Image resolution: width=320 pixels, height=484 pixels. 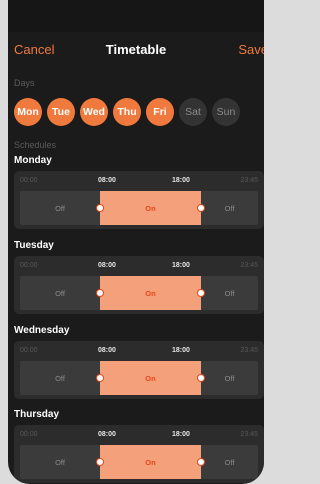 What do you see at coordinates (42, 330) in the screenshot?
I see `schedule-day-title: Wednesday` at bounding box center [42, 330].